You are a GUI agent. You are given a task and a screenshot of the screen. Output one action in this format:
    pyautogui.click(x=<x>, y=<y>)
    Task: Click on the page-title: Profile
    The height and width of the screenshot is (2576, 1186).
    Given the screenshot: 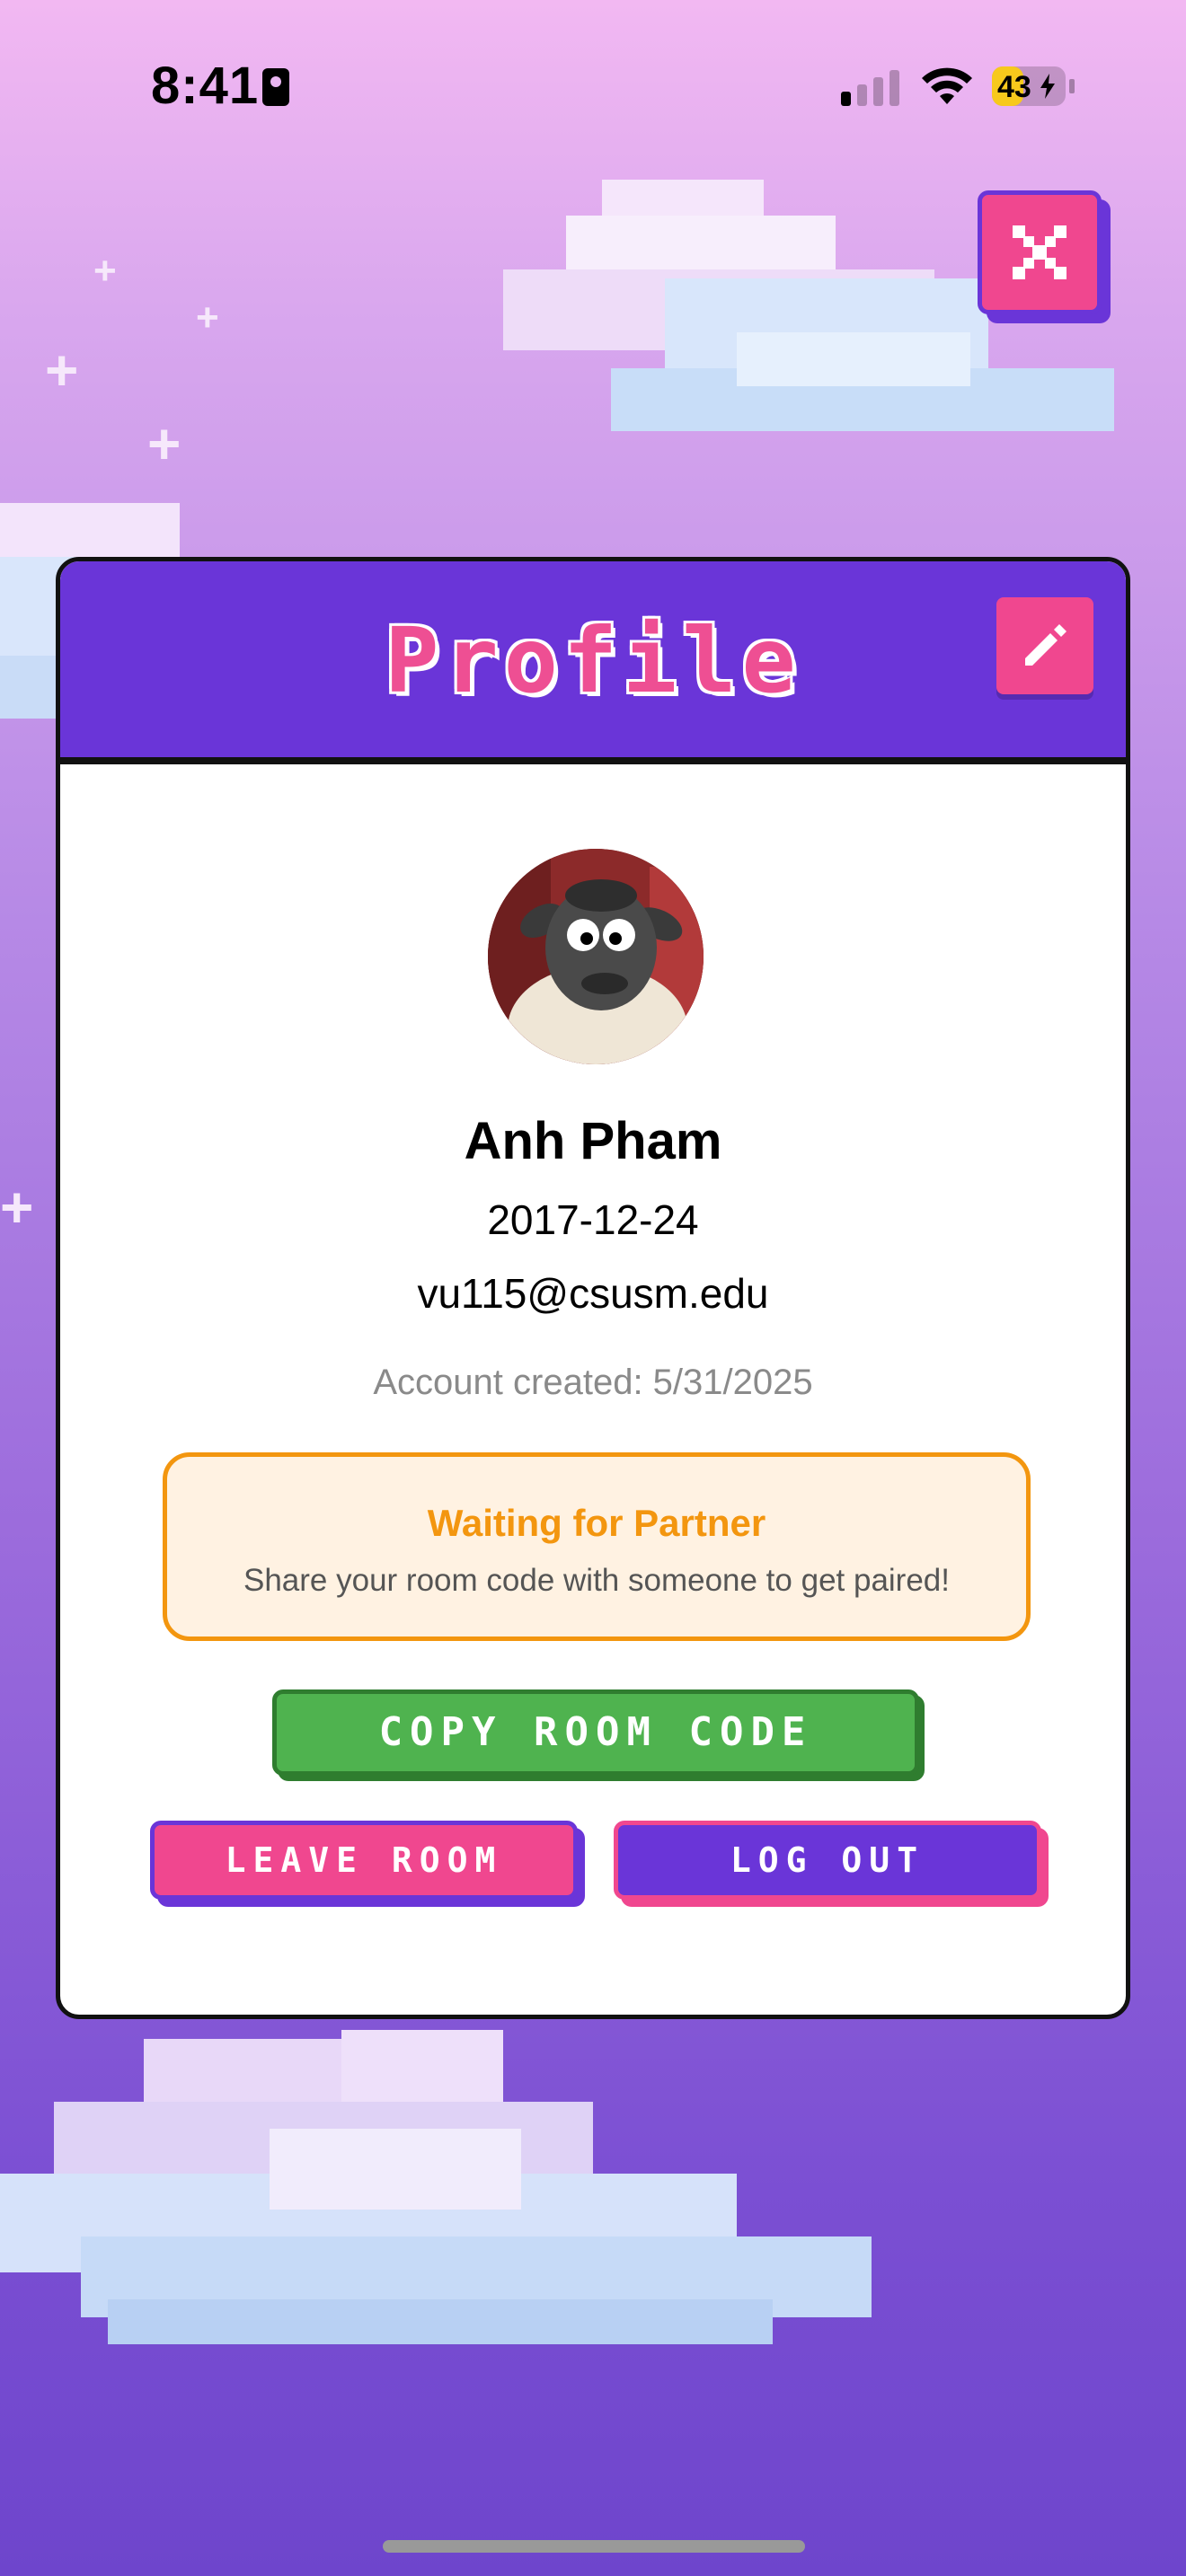 What is the action you would take?
    pyautogui.click(x=593, y=660)
    